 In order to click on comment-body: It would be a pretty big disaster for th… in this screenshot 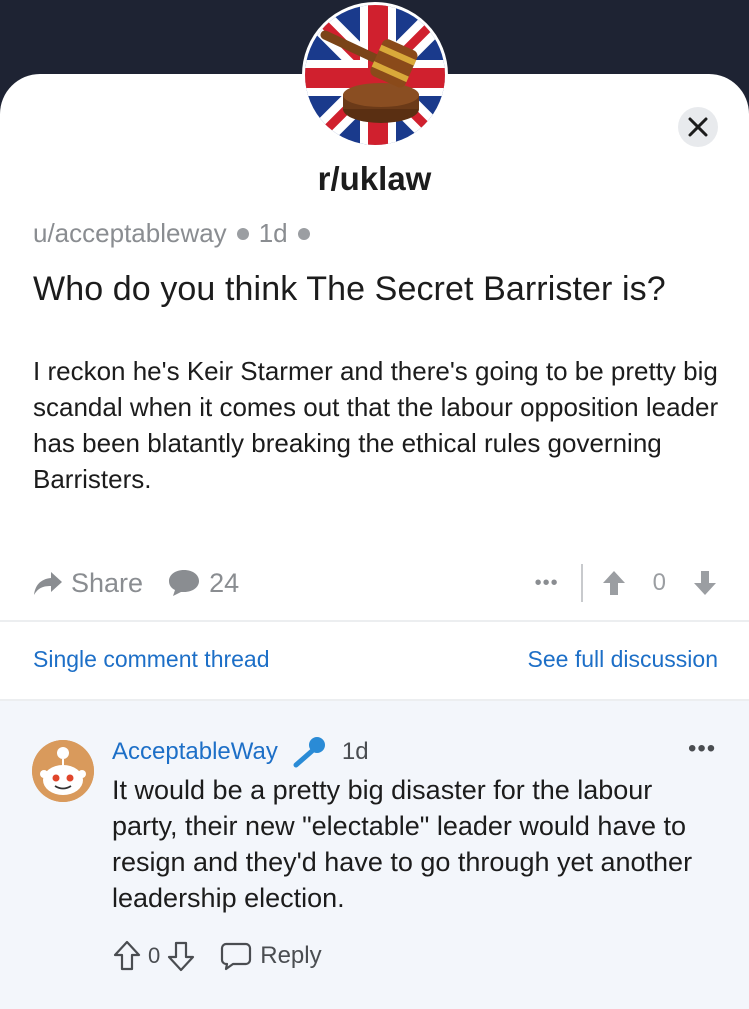, I will do `click(402, 844)`.